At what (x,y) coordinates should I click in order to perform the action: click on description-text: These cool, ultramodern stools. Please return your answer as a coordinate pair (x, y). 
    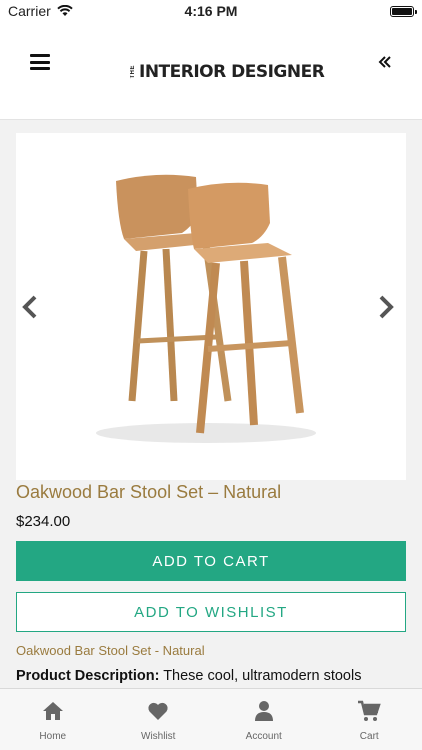
    Looking at the image, I should click on (262, 676).